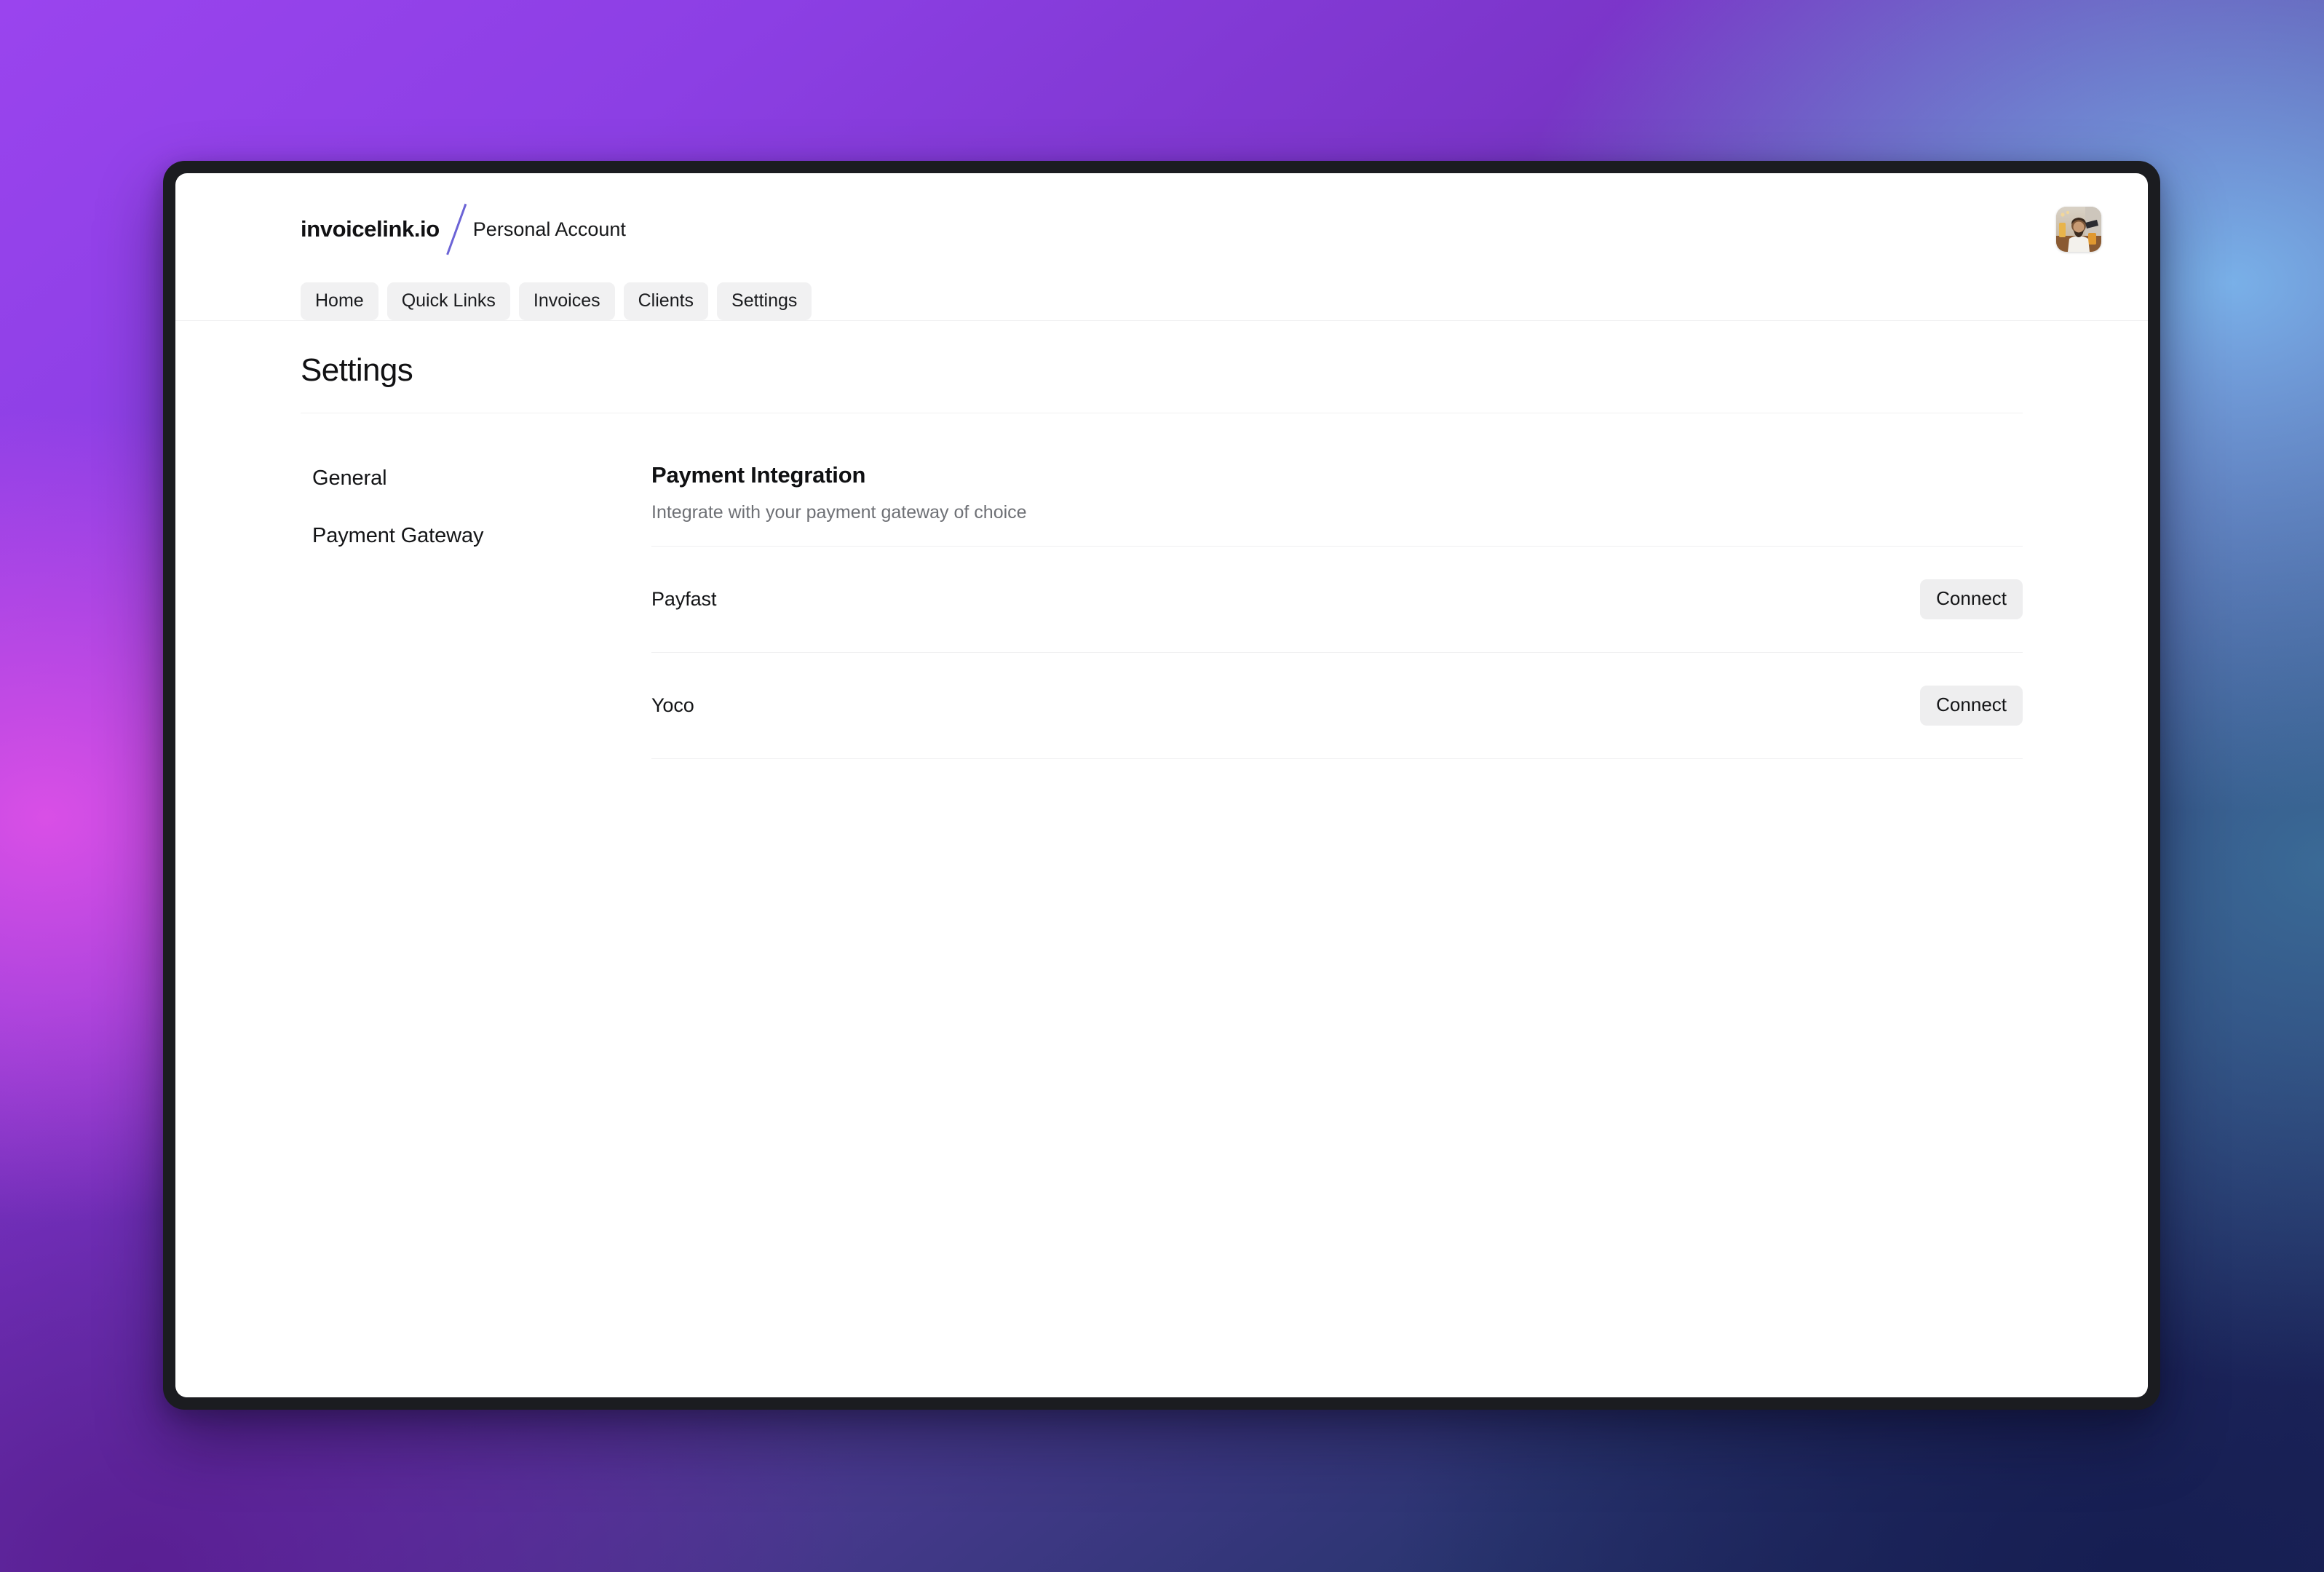 This screenshot has height=1572, width=2324. Describe the element at coordinates (456, 229) in the screenshot. I see `breadcrumb-slash-icon` at that location.